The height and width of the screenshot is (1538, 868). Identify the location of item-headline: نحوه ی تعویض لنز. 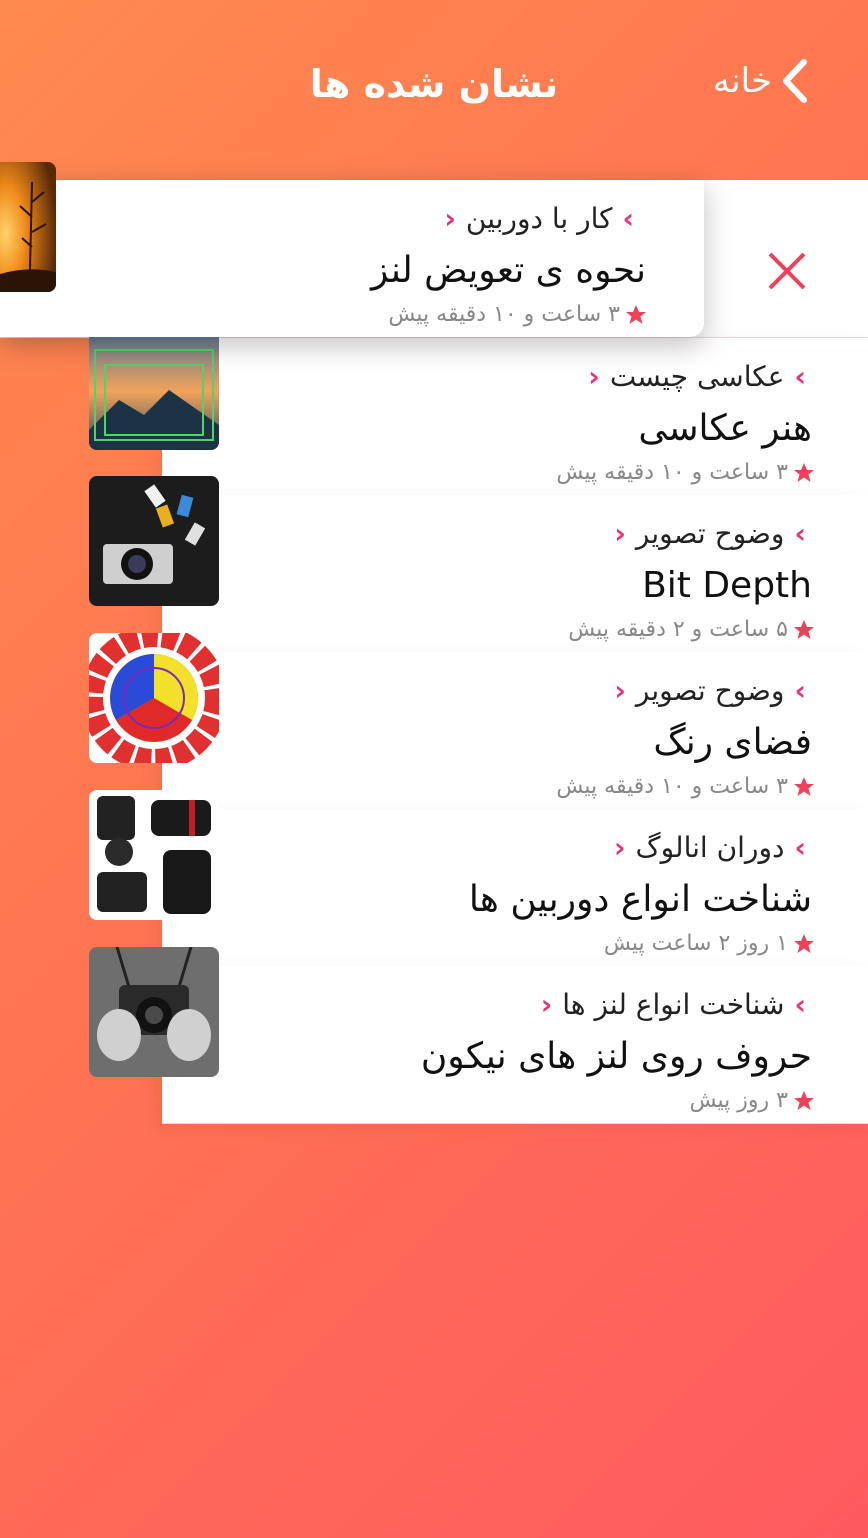
(508, 270).